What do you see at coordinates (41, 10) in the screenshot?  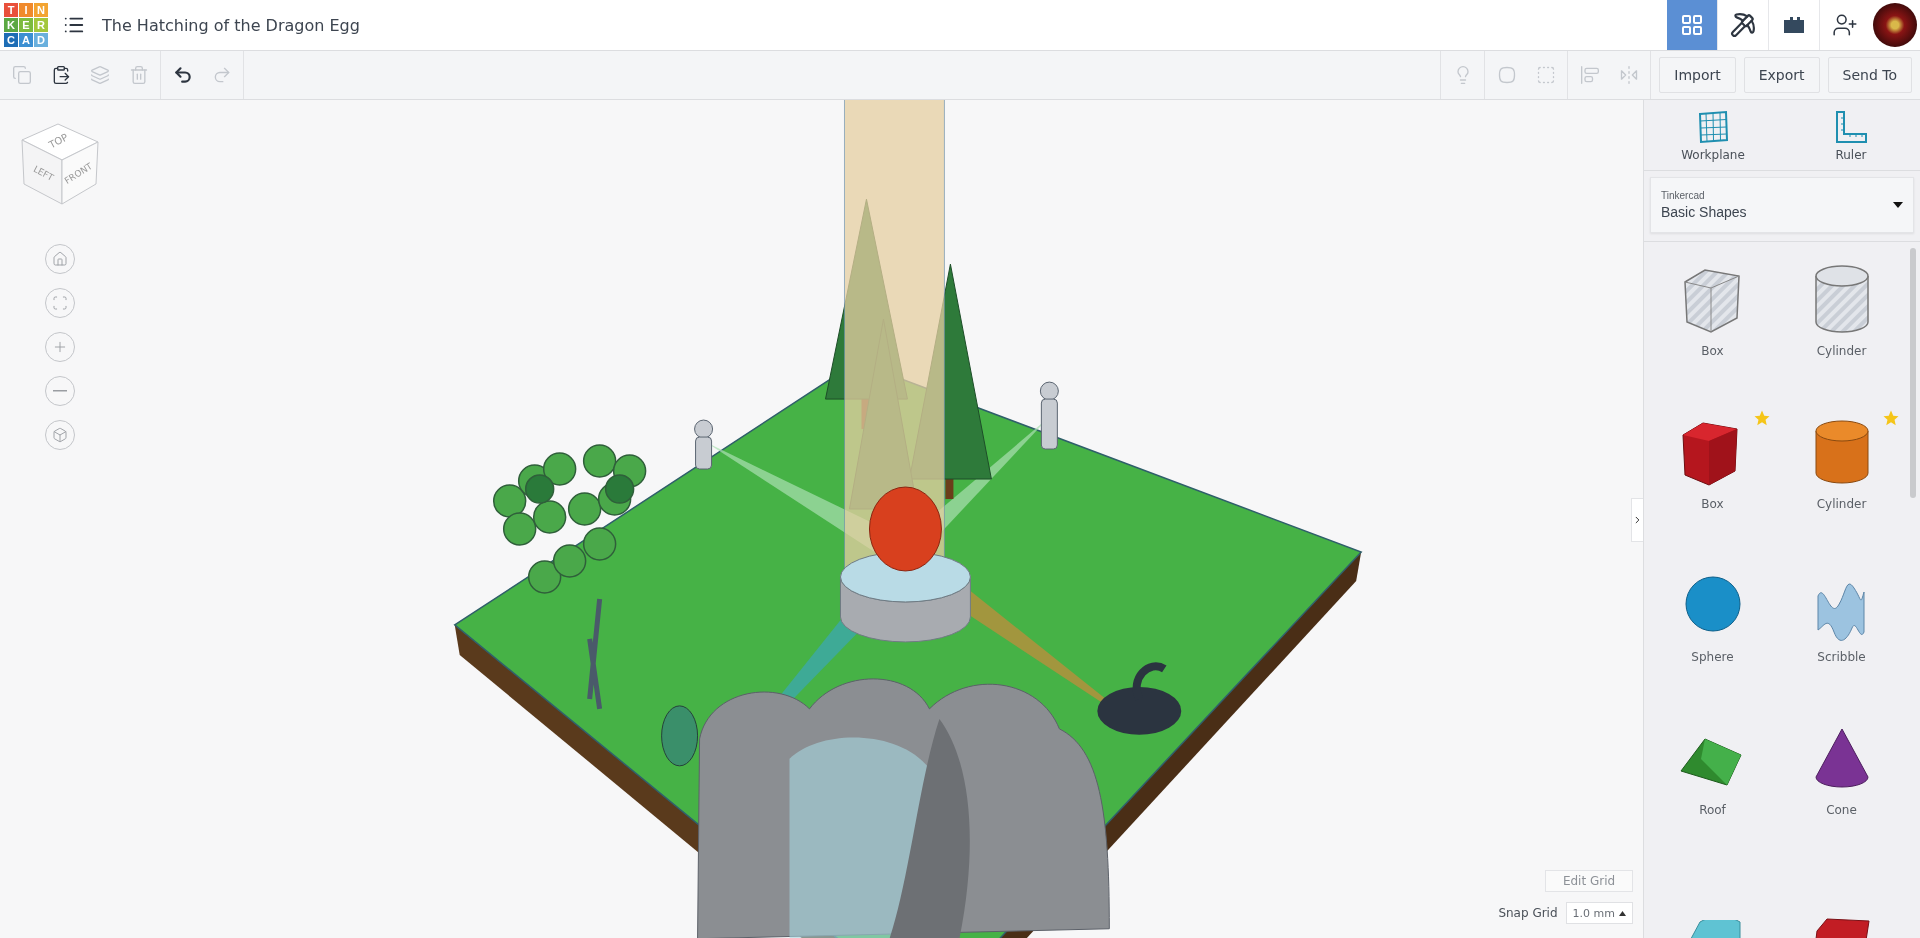 I see `logo-letter: N` at bounding box center [41, 10].